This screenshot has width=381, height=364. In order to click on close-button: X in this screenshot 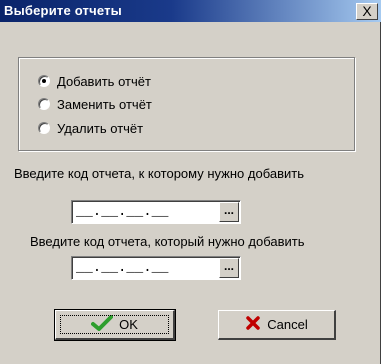, I will do `click(367, 11)`.